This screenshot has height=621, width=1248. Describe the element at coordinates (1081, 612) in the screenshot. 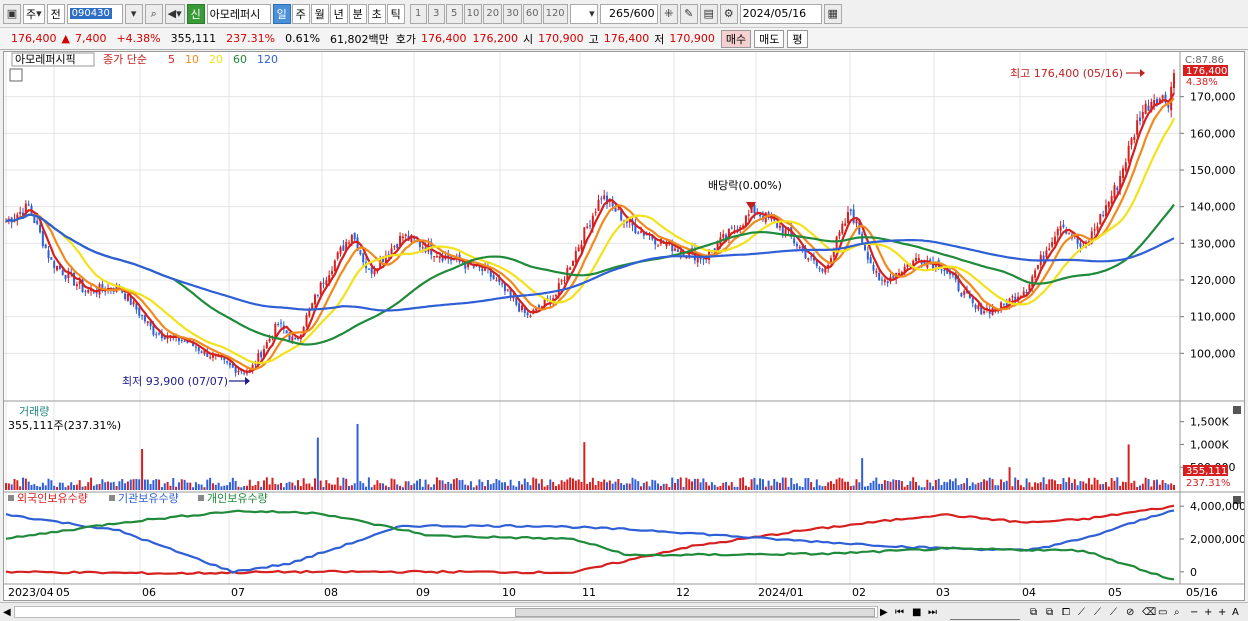

I see `line-tool-icon: ⟋` at that location.